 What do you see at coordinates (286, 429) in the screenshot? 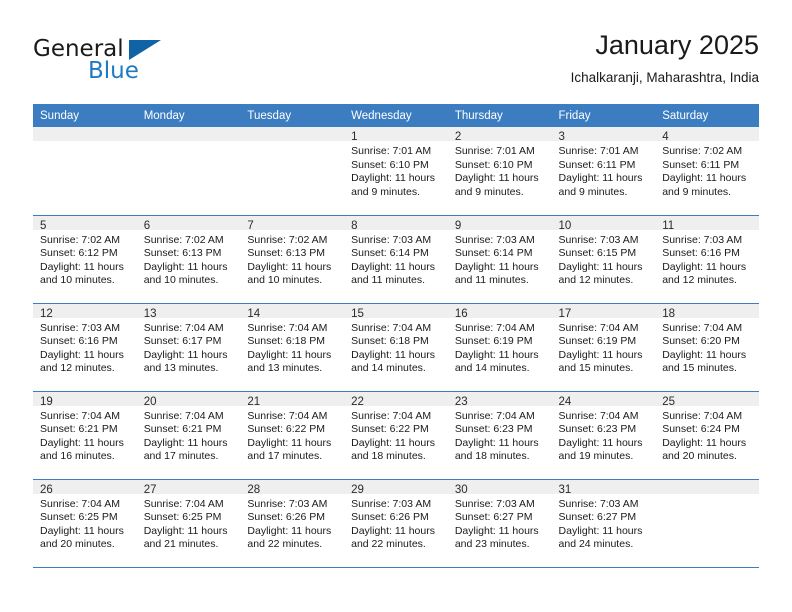
I see `sunset-text: Sunset: 6:22 PM` at bounding box center [286, 429].